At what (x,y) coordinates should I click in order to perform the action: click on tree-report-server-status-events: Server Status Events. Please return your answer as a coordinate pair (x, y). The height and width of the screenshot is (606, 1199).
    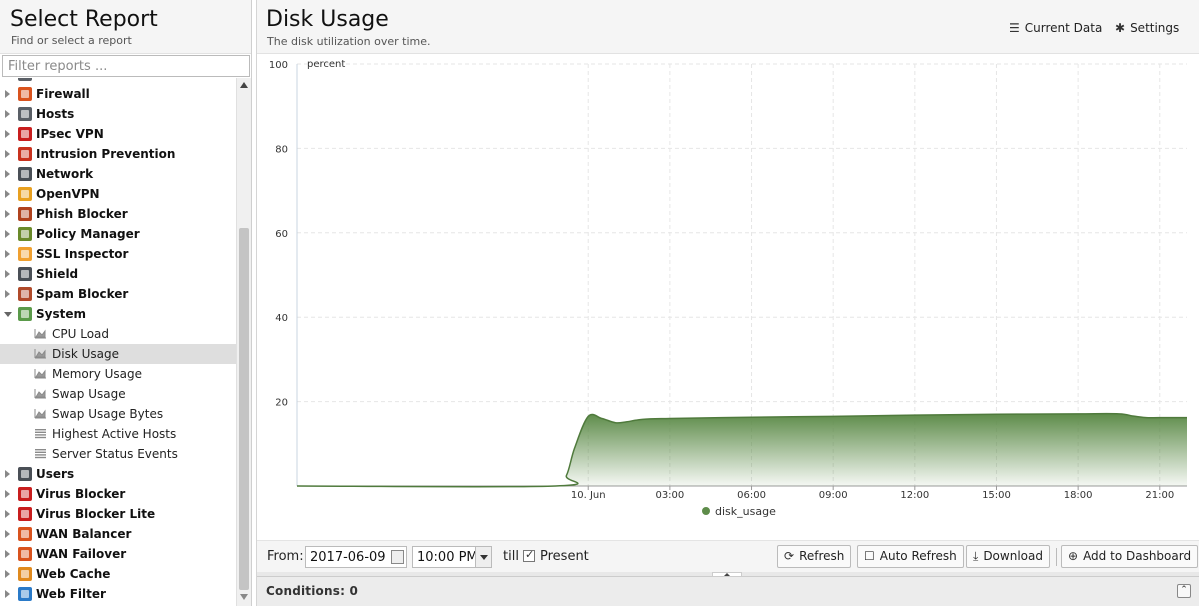
    Looking at the image, I should click on (118, 454).